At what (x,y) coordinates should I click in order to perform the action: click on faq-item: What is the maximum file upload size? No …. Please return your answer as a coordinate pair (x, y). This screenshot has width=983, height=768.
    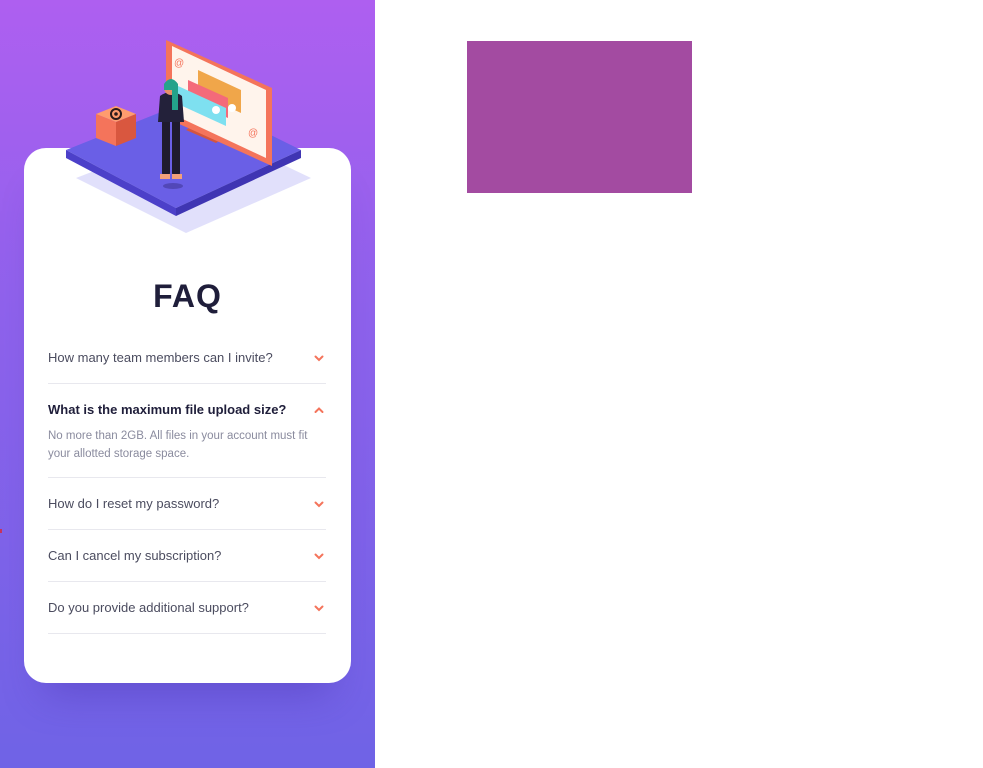
    Looking at the image, I should click on (187, 431).